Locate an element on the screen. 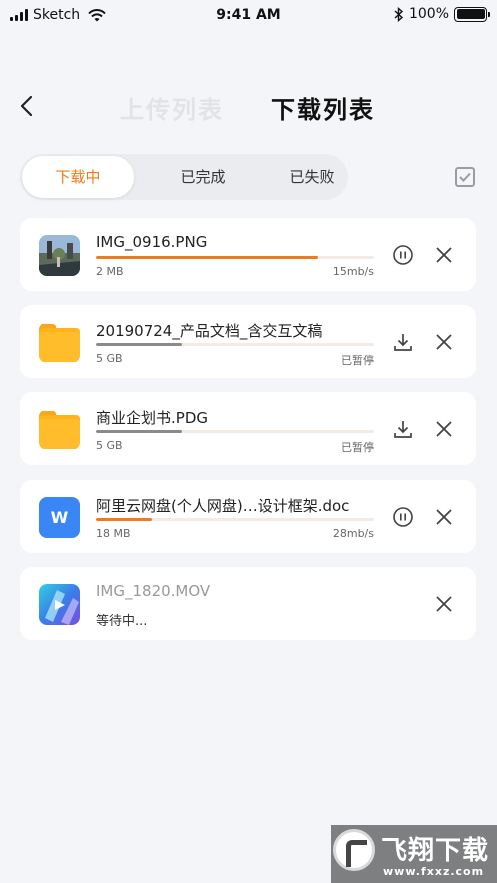  download-item-img-0916: IMG_0916.PNG 2 MB 15mb/s is located at coordinates (248, 254).